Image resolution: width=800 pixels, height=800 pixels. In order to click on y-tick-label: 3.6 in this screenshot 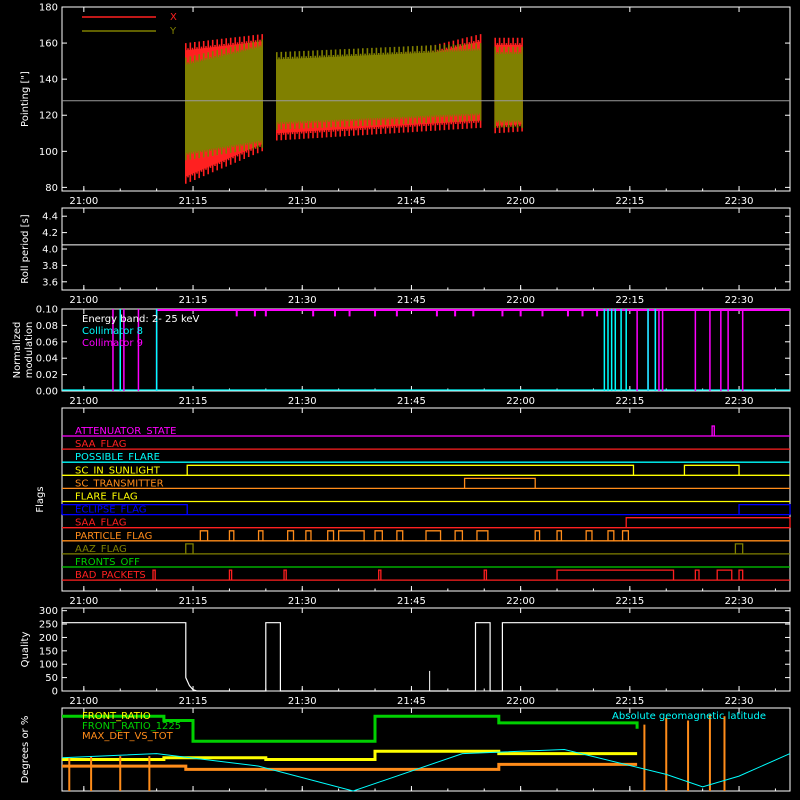, I will do `click(50, 282)`.